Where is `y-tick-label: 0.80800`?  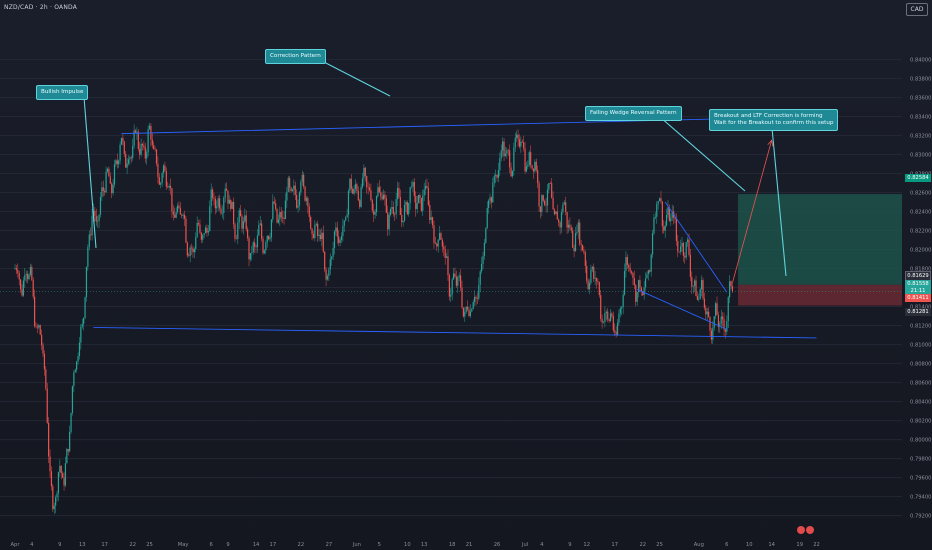 y-tick-label: 0.80800 is located at coordinates (920, 365).